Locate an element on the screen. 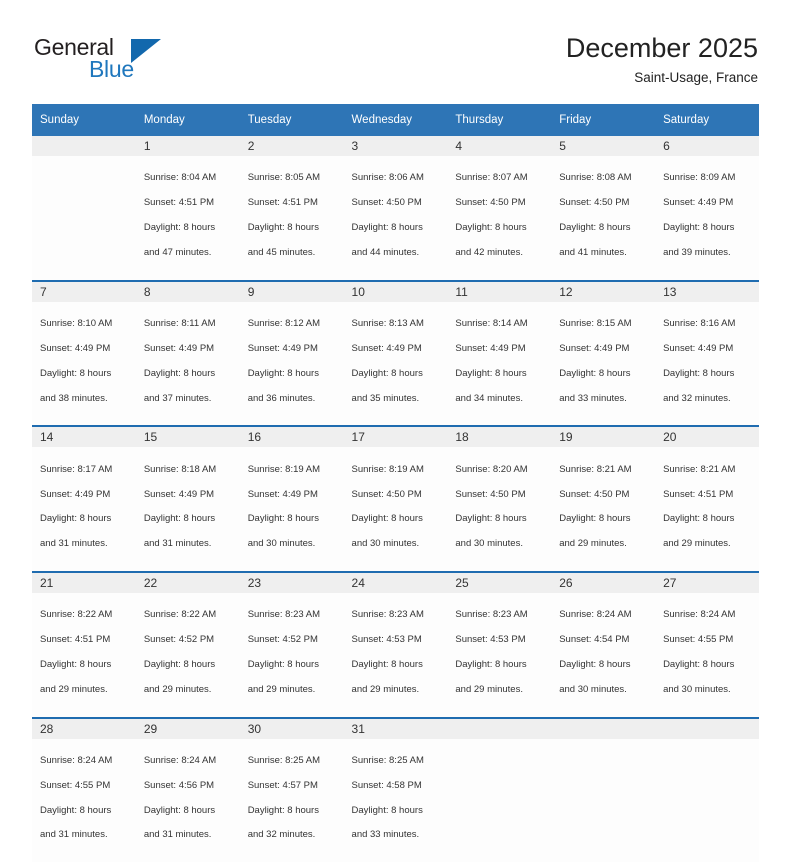 Image resolution: width=792 pixels, height=862 pixels. sunrise-text: Sunrise: 8:23 AM is located at coordinates (284, 615).